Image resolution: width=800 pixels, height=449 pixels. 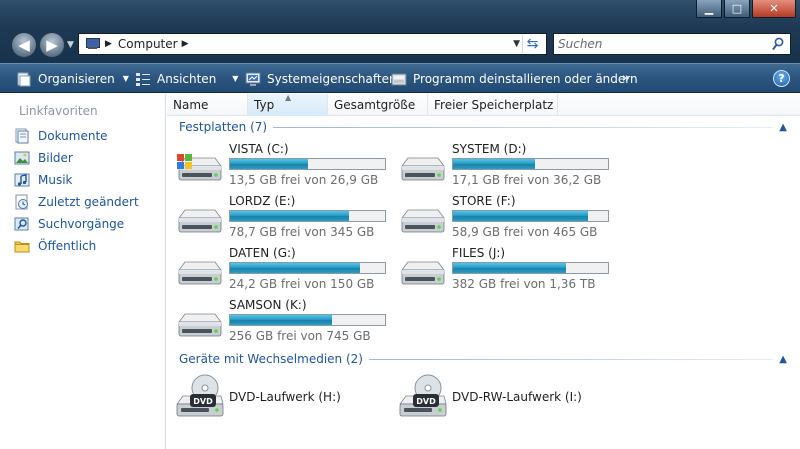 I want to click on drive-free-space: 256 GB frei von 745 GB, so click(x=300, y=336).